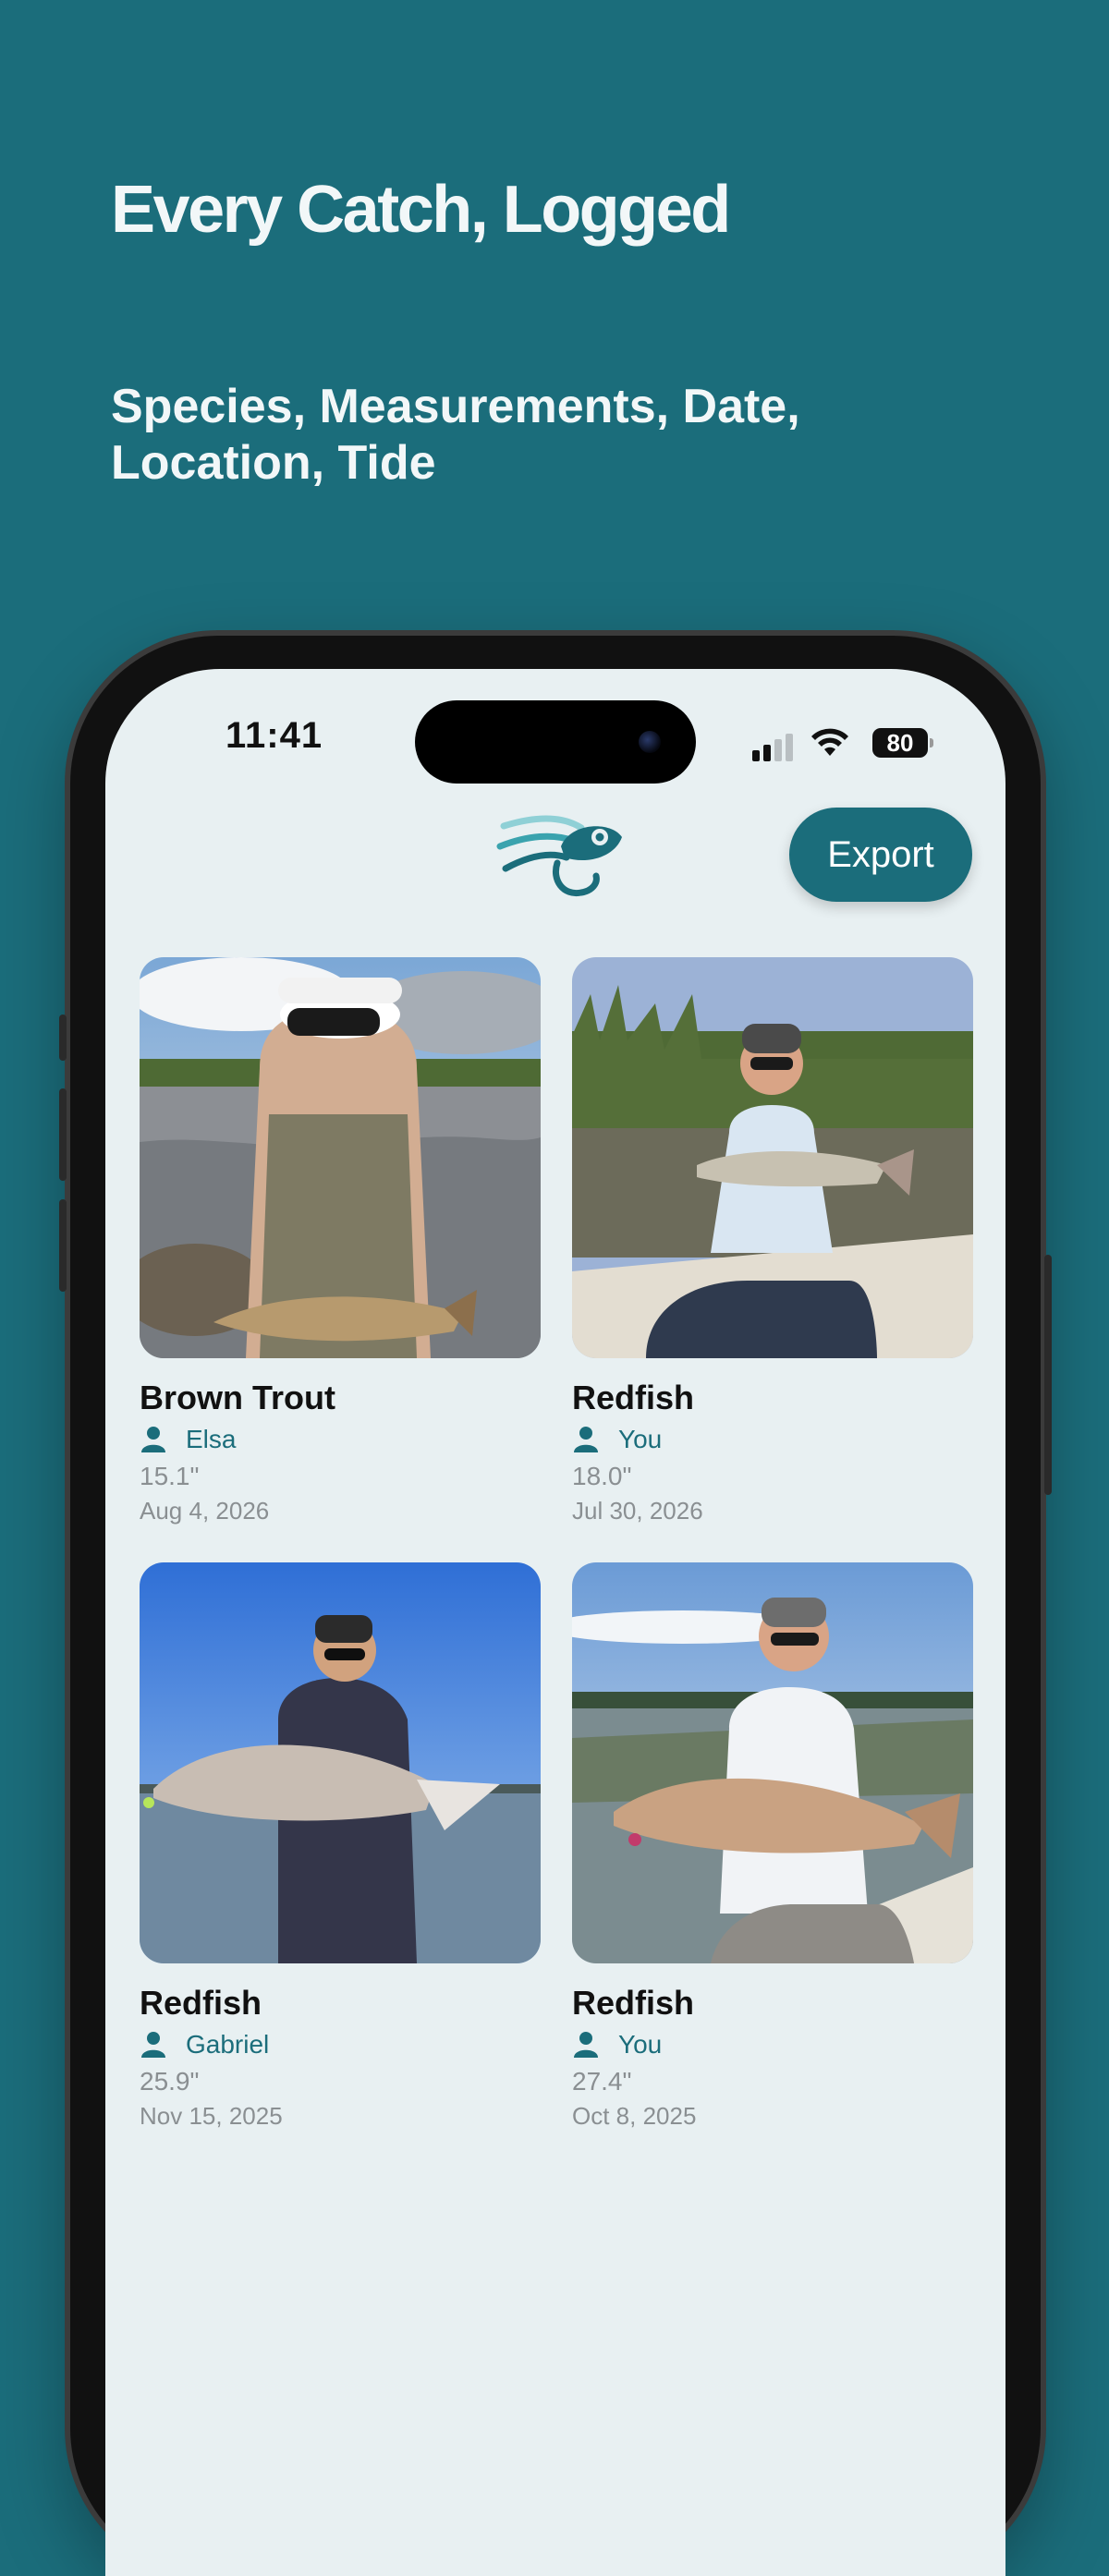 Image resolution: width=1109 pixels, height=2576 pixels. Describe the element at coordinates (170, 2081) in the screenshot. I see `catch-length: 25.9"` at that location.